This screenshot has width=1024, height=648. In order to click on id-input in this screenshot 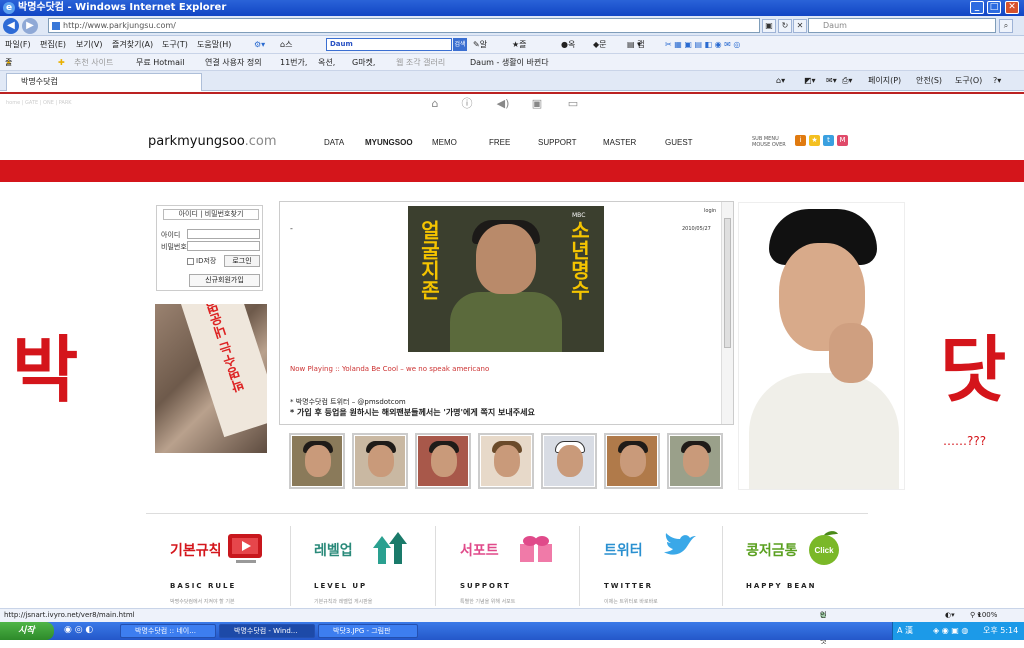, I will do `click(223, 234)`.